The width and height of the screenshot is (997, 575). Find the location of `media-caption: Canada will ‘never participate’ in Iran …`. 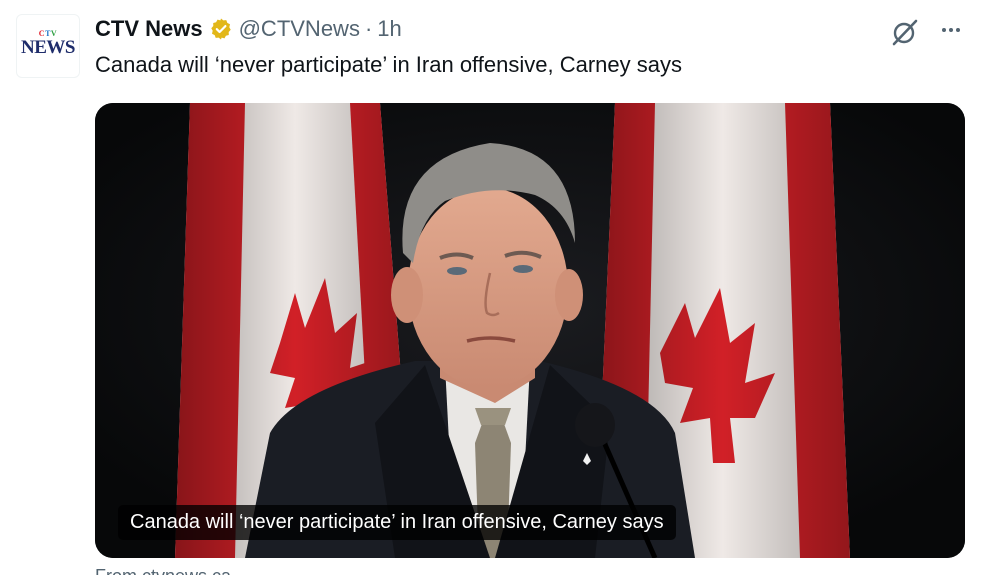

media-caption: Canada will ‘never participate’ in Iran … is located at coordinates (397, 522).